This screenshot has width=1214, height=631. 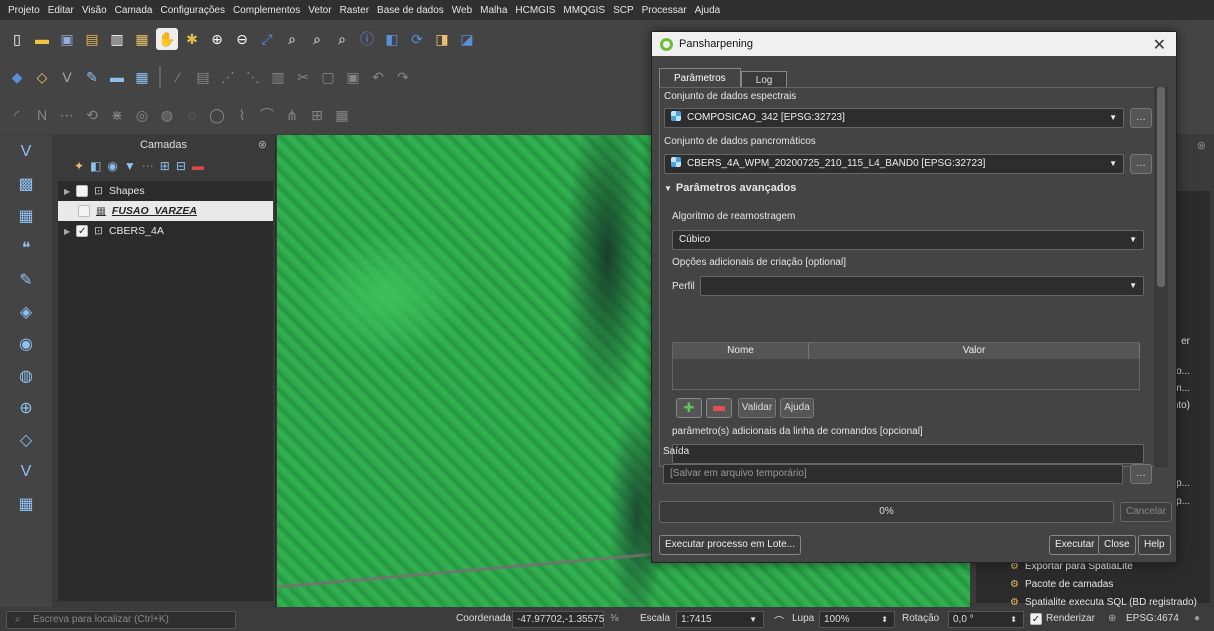 I want to click on close-panel-icon: ⊗, so click(x=262, y=144).